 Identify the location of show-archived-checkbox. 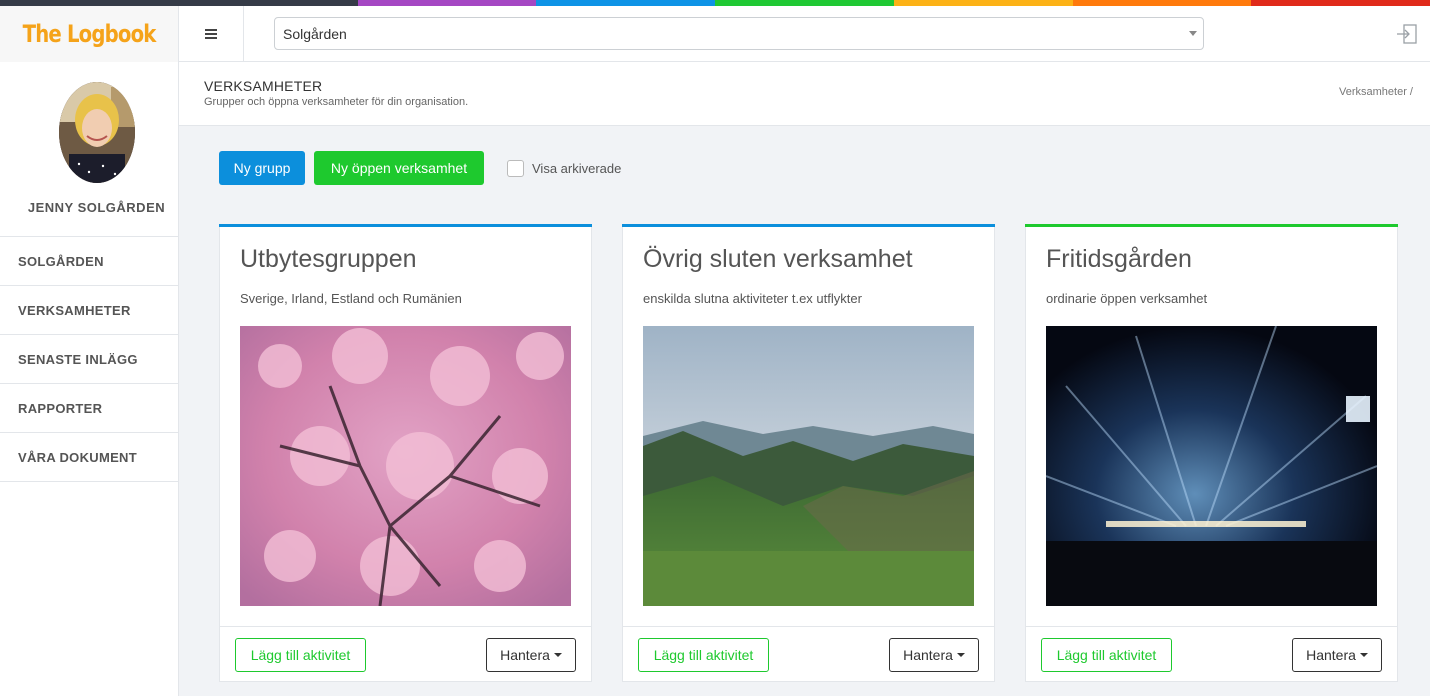
(515, 168).